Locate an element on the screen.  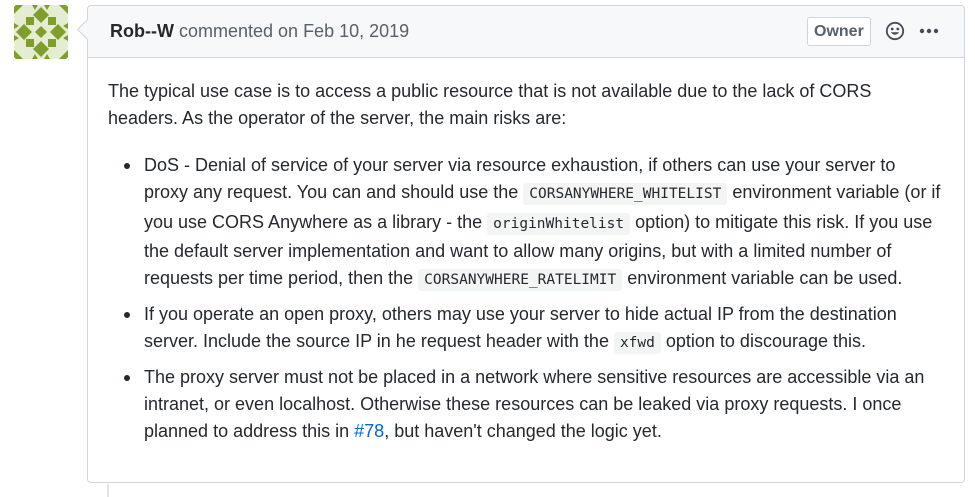
comment-header: Rob--W commented on Feb 10, 2019 Owner is located at coordinates (526, 32).